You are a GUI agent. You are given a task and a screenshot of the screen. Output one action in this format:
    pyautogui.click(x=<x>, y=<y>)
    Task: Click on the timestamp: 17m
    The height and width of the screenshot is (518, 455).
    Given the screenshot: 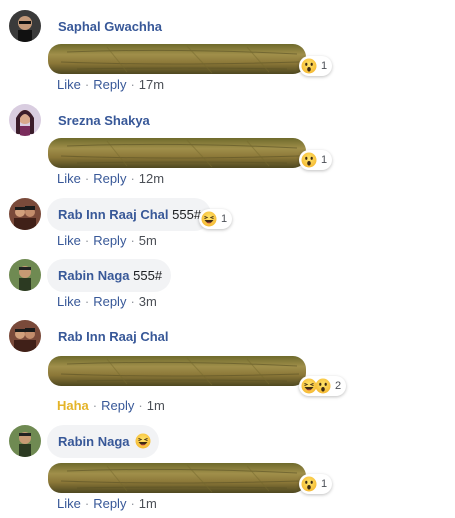 What is the action you would take?
    pyautogui.click(x=151, y=84)
    